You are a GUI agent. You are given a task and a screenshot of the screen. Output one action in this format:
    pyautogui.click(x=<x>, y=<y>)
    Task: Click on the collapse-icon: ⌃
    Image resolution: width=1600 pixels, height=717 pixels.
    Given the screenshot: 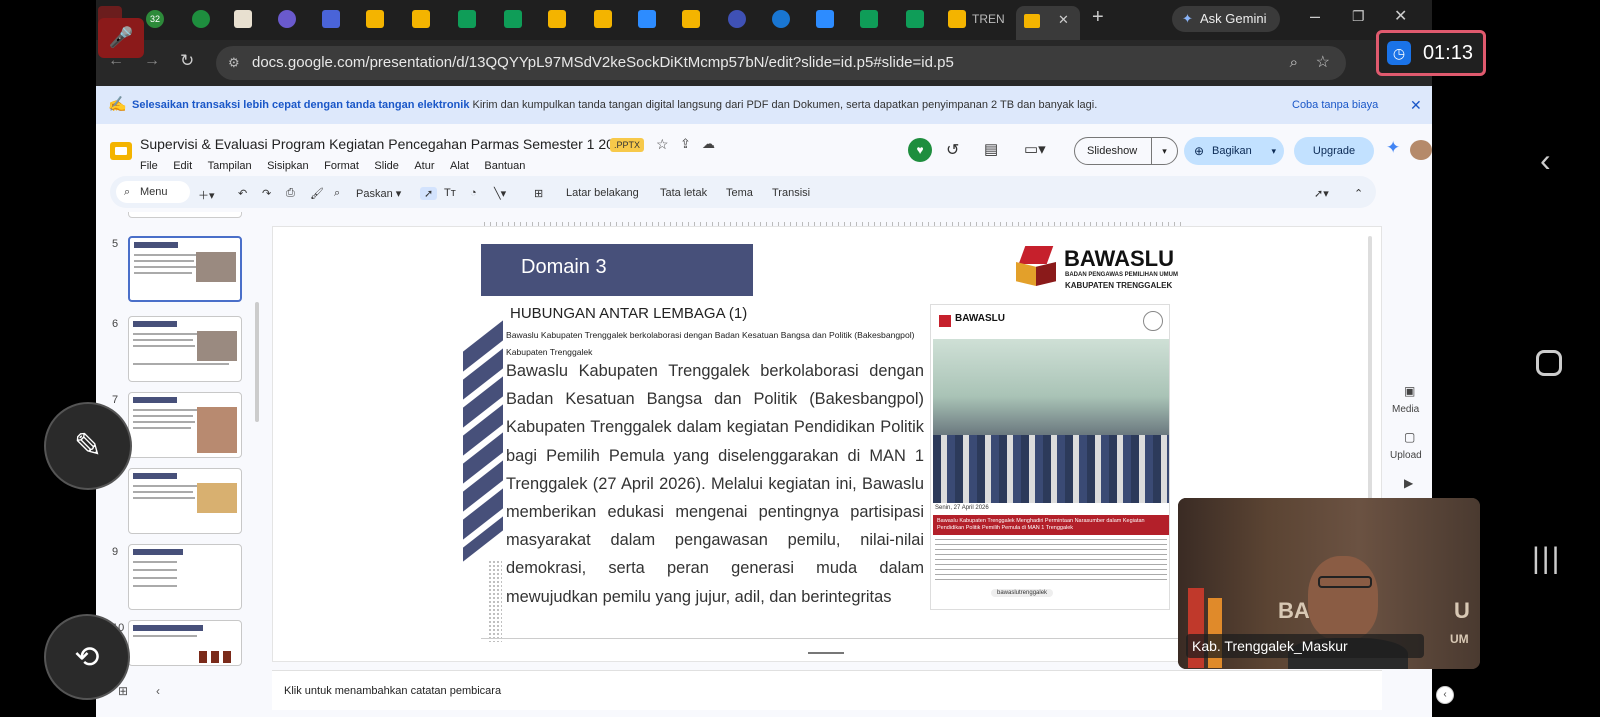 What is the action you would take?
    pyautogui.click(x=1358, y=193)
    